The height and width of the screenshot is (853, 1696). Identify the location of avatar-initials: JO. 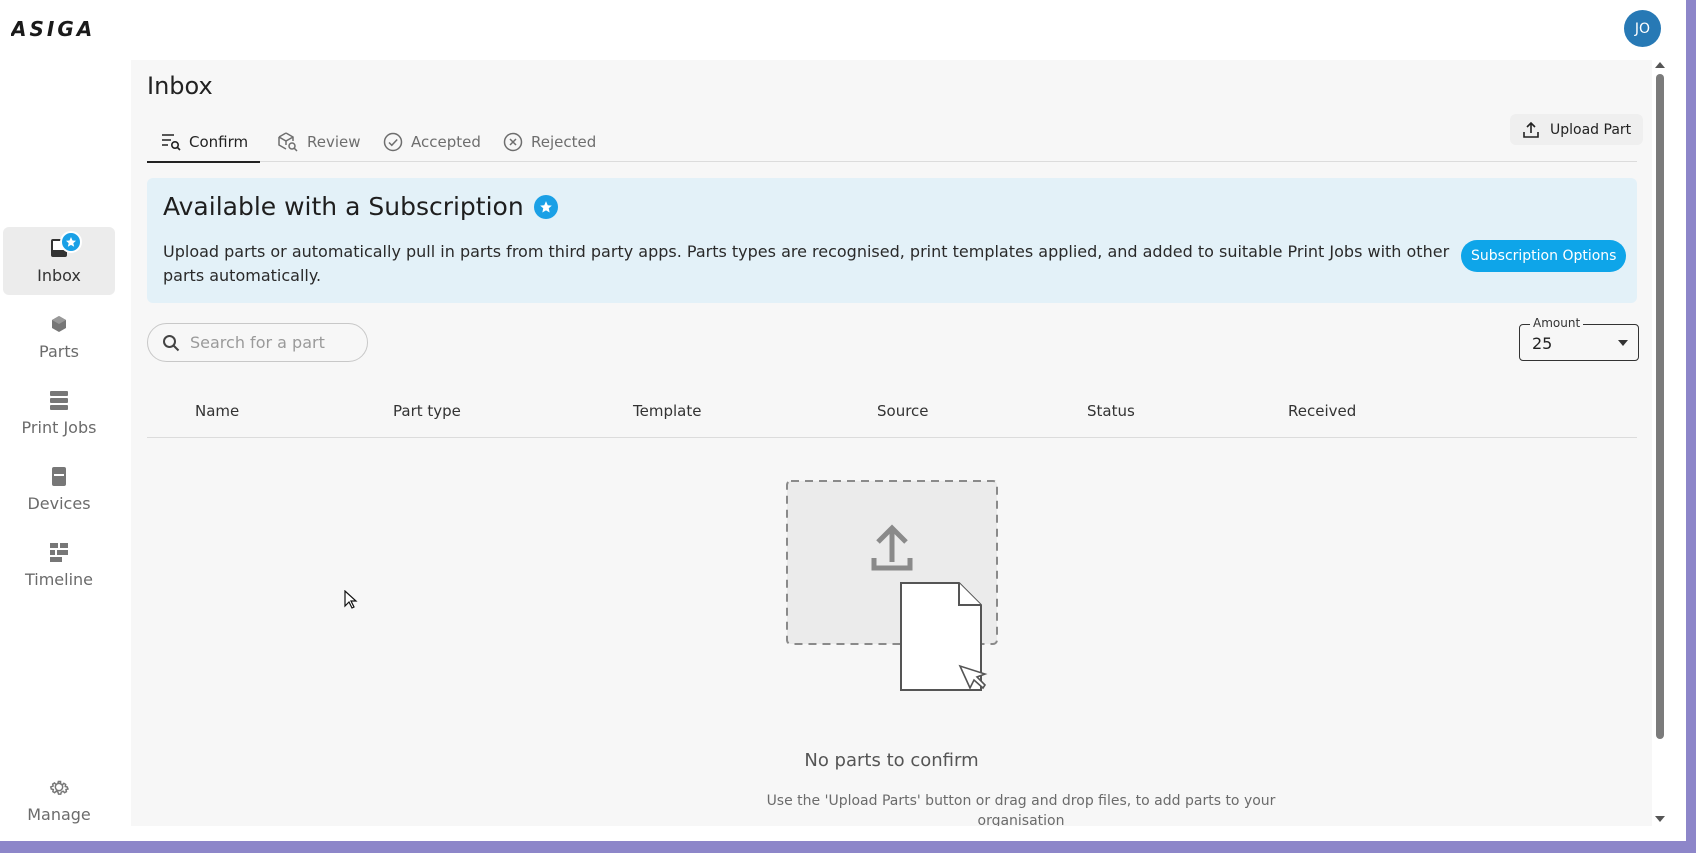
(1642, 28).